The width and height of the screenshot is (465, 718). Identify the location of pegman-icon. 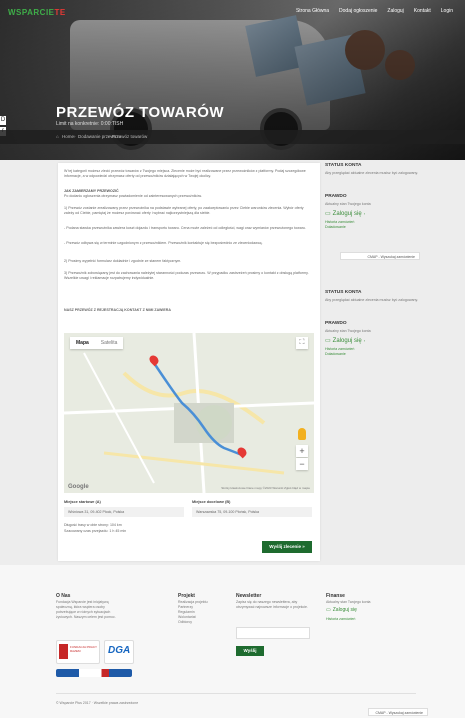
(302, 434).